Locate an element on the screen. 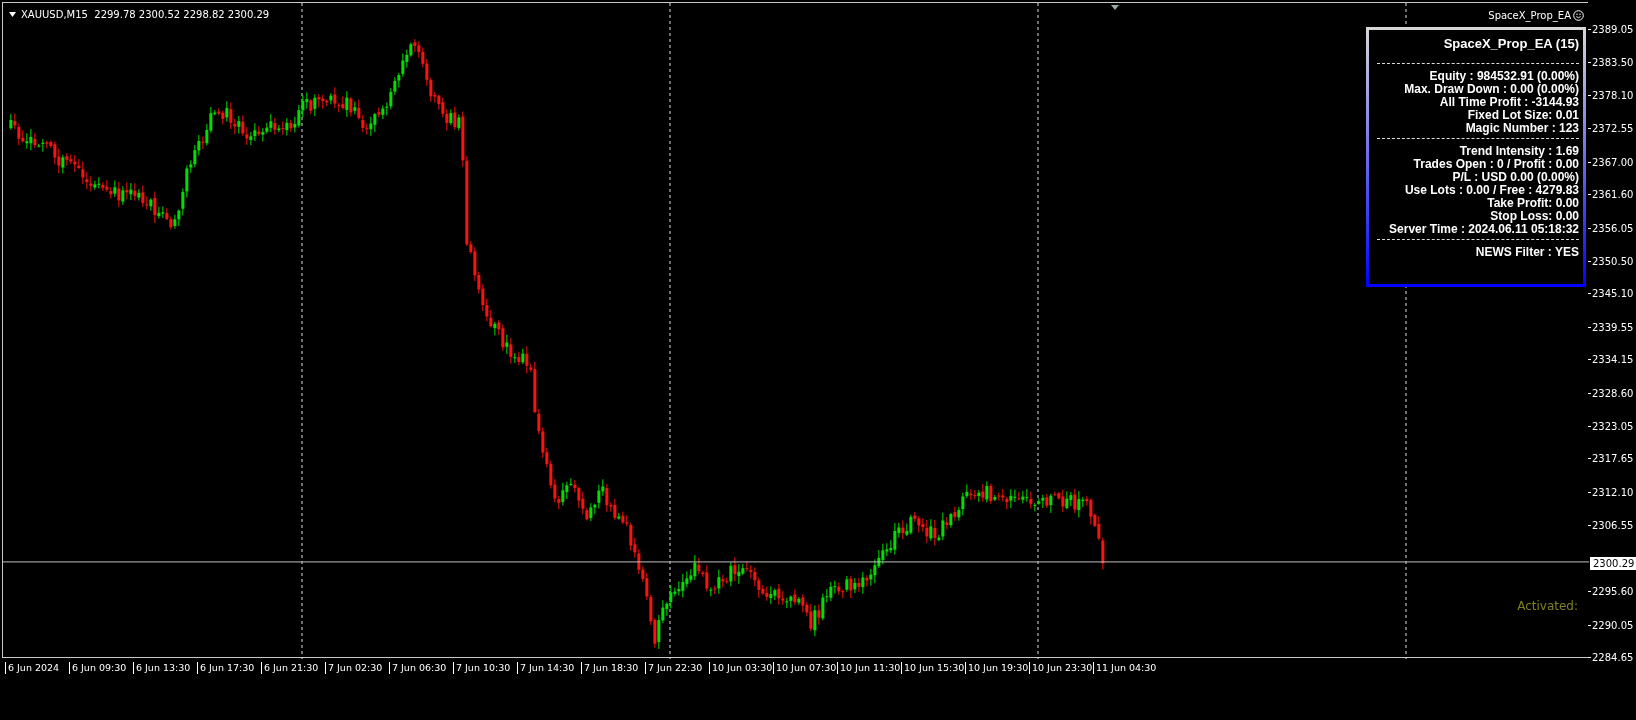 This screenshot has width=1636, height=720. time-label: 6 Jun 09:30 is located at coordinates (99, 667).